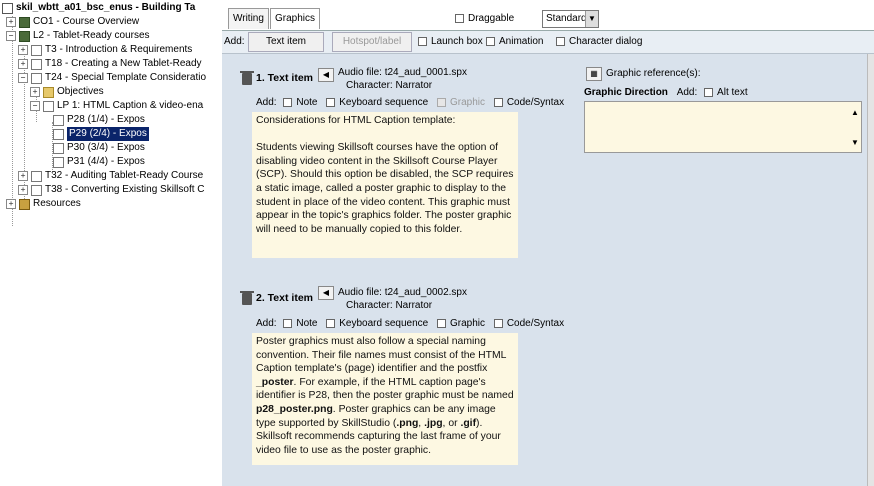 Image resolution: width=874 pixels, height=486 pixels. Describe the element at coordinates (560, 41) in the screenshot. I see `character-dialog-checkbox` at that location.